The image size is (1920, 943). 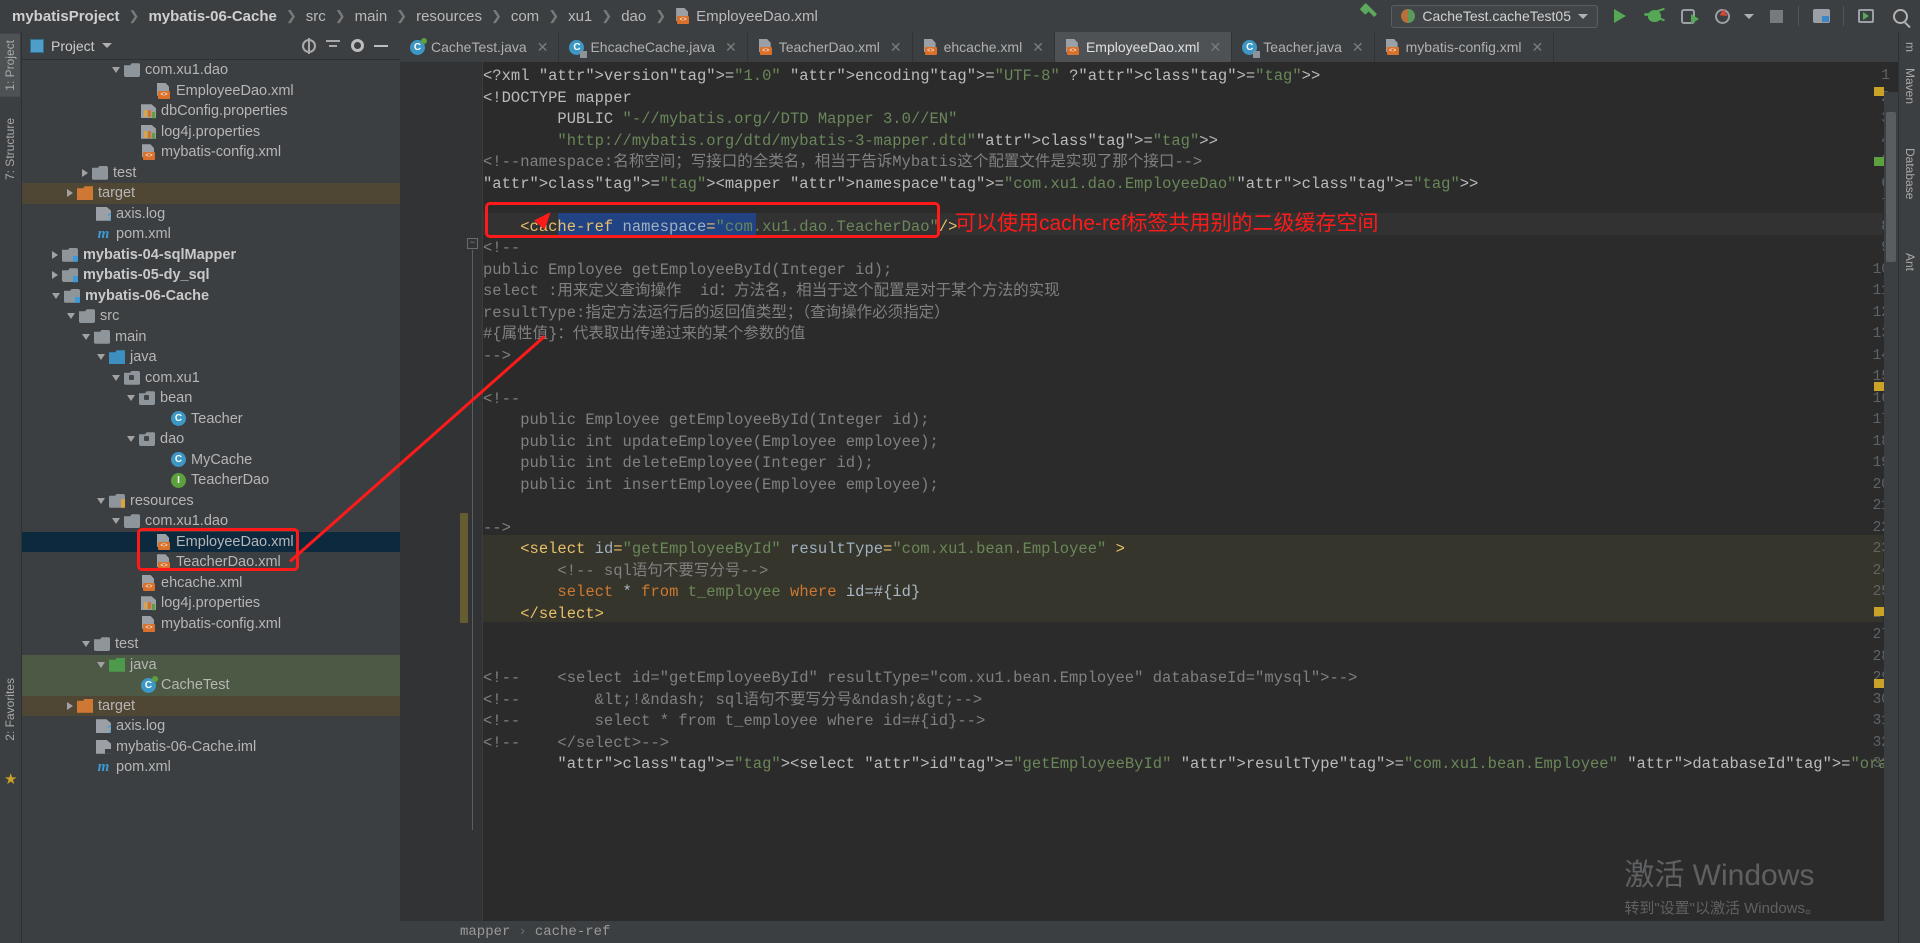 What do you see at coordinates (10, 65) in the screenshot?
I see `sidebar-item-project: 1: Project` at bounding box center [10, 65].